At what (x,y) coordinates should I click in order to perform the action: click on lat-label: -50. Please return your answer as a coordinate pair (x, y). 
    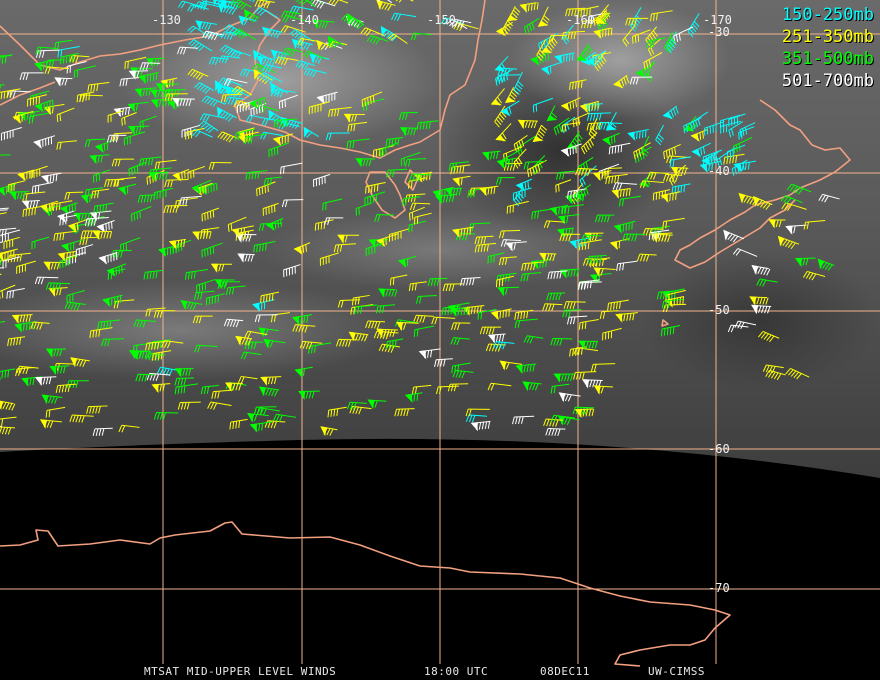
    Looking at the image, I should click on (719, 310).